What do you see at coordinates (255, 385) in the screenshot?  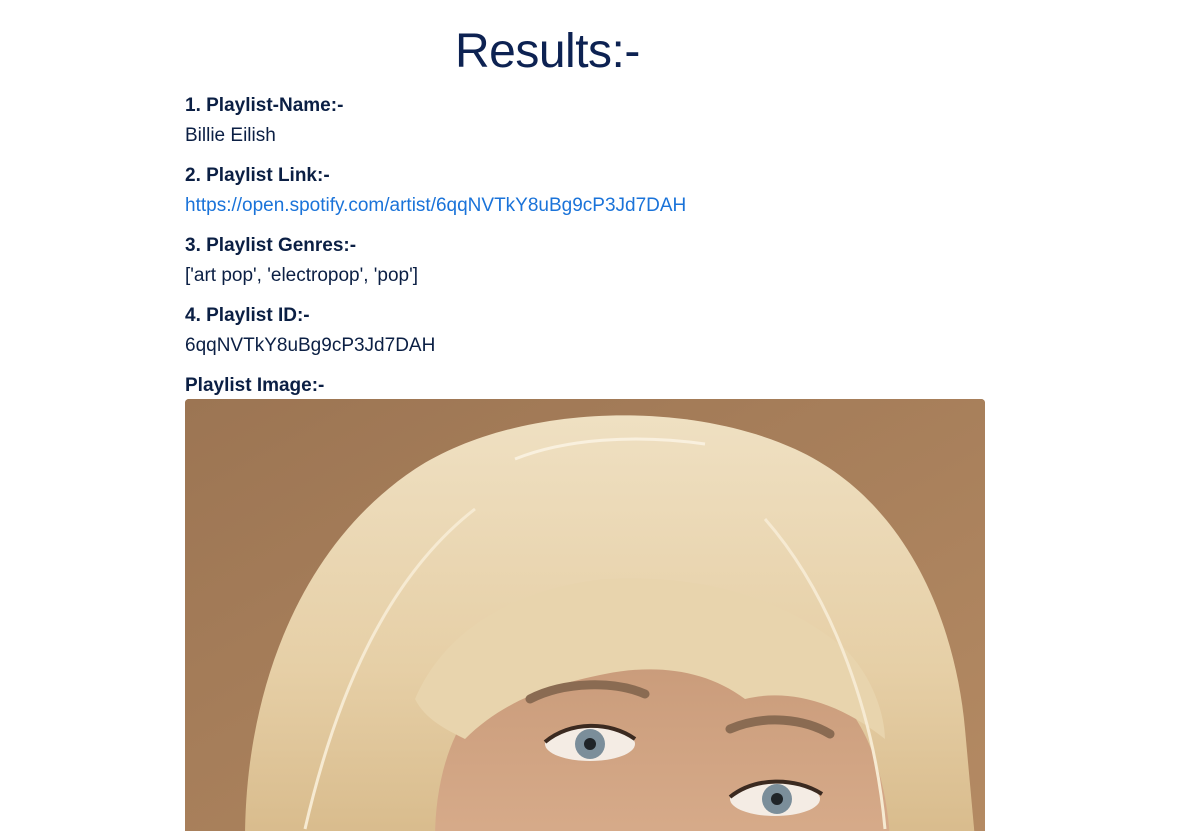 I see `playlist-image-label: Playlist Image:-` at bounding box center [255, 385].